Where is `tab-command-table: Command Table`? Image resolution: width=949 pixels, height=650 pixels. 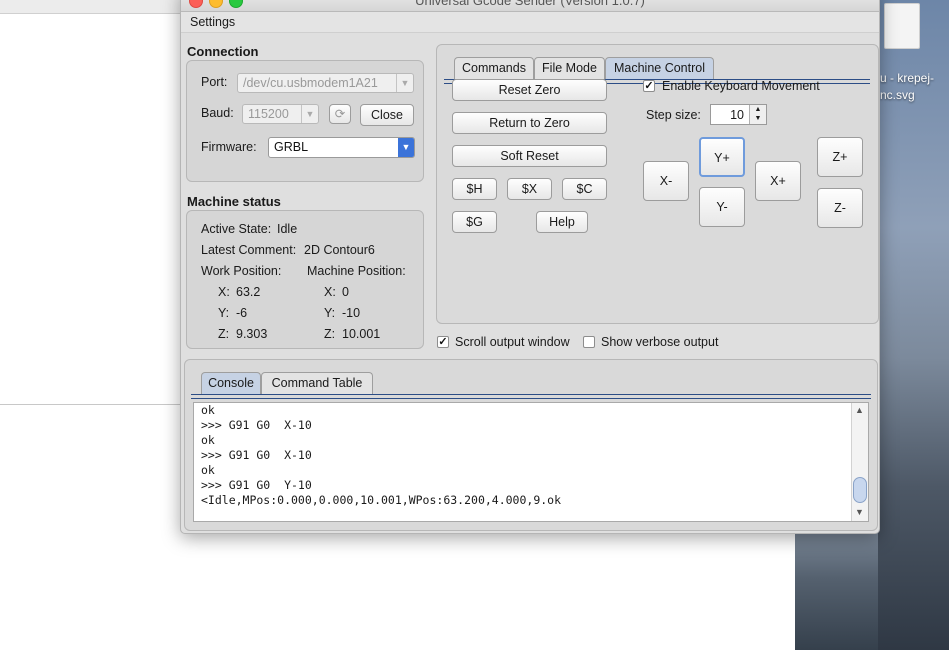 tab-command-table: Command Table is located at coordinates (317, 383).